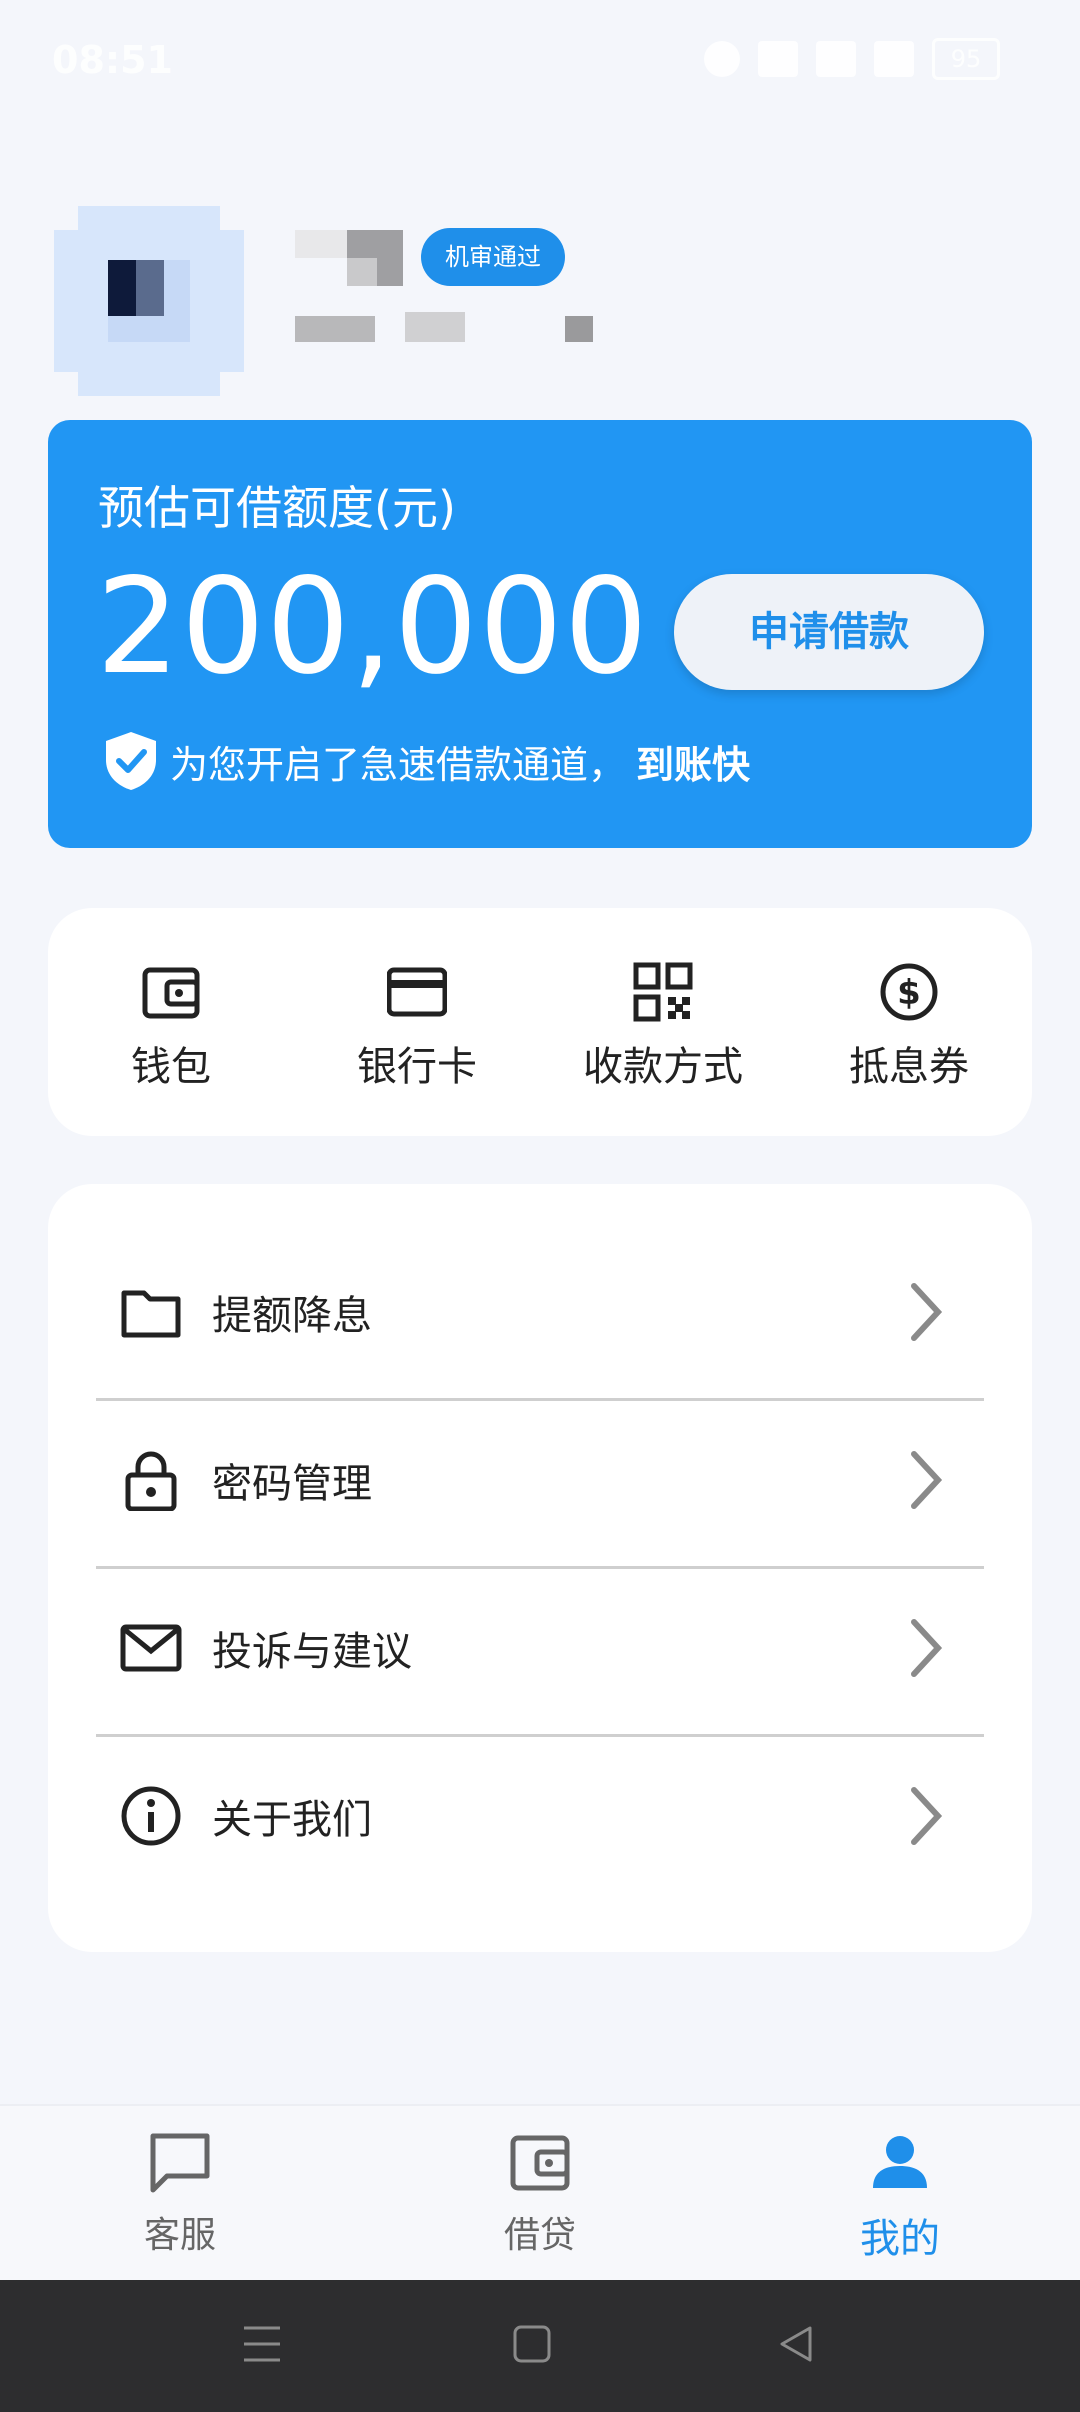 The height and width of the screenshot is (2412, 1080). I want to click on user-name-redacted, so click(350, 258).